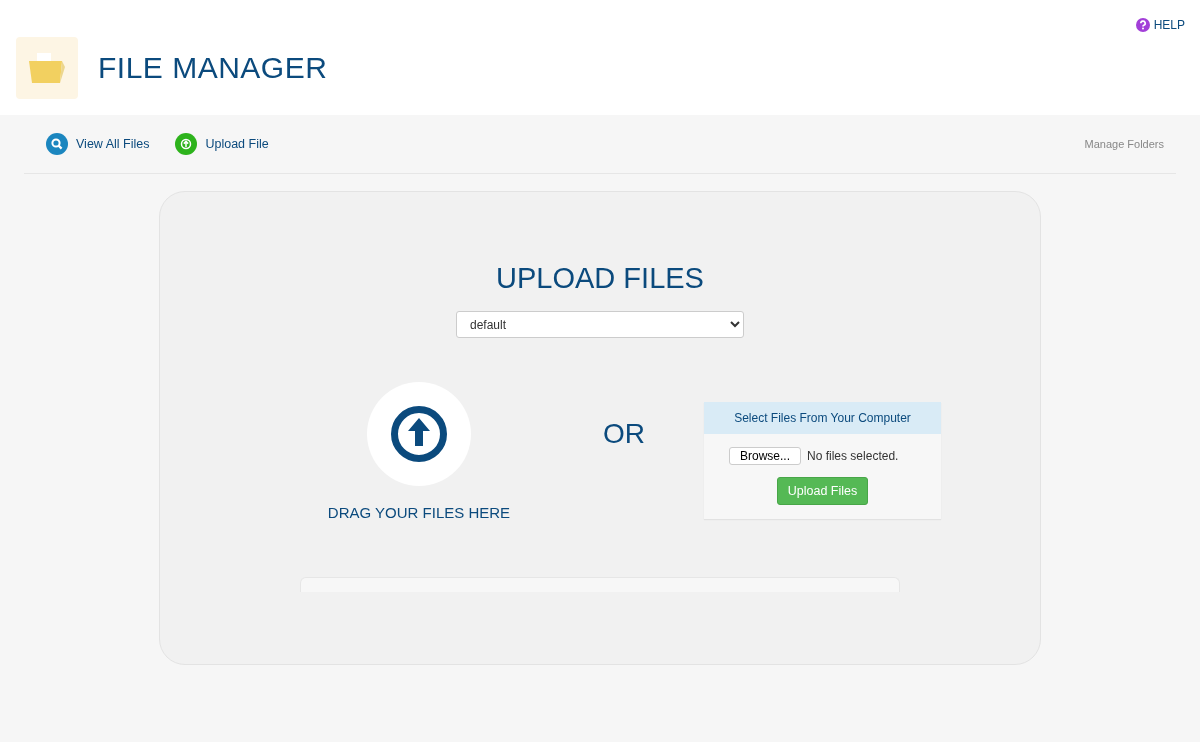 The image size is (1200, 742). Describe the element at coordinates (1169, 25) in the screenshot. I see `help-label: HELP` at that location.